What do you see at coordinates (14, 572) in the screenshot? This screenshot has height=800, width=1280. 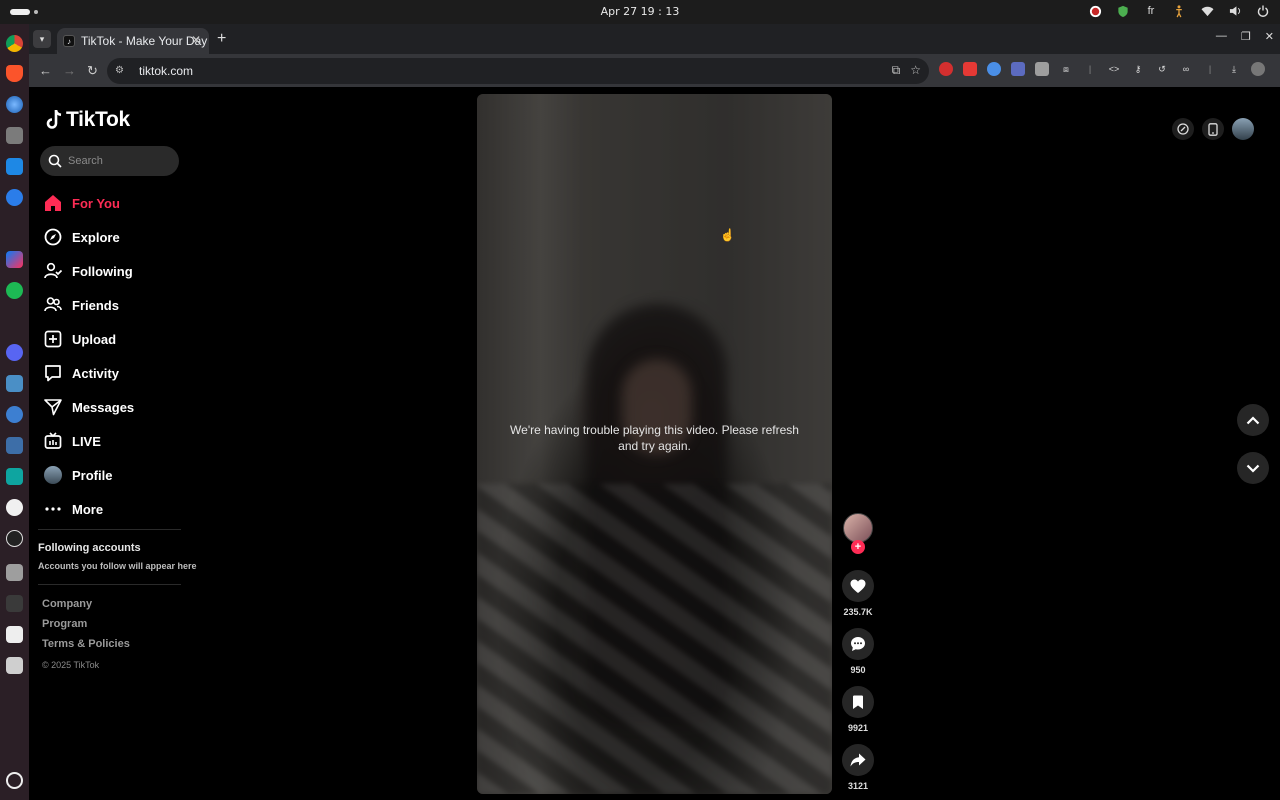 I see `settings-dock-icon` at bounding box center [14, 572].